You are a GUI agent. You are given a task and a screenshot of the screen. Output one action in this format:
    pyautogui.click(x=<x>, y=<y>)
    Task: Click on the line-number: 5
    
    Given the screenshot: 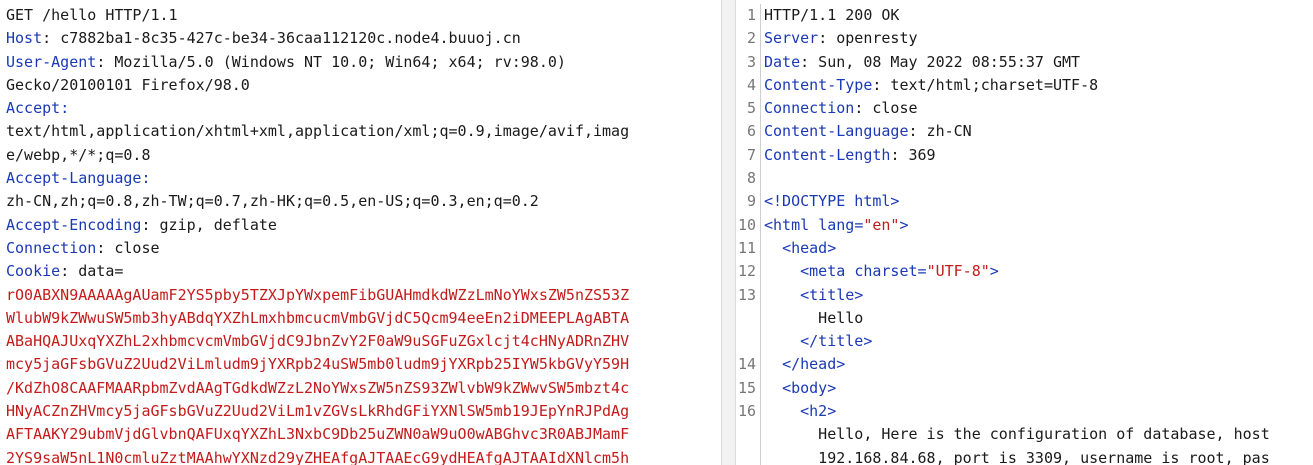 What is the action you would take?
    pyautogui.click(x=751, y=108)
    